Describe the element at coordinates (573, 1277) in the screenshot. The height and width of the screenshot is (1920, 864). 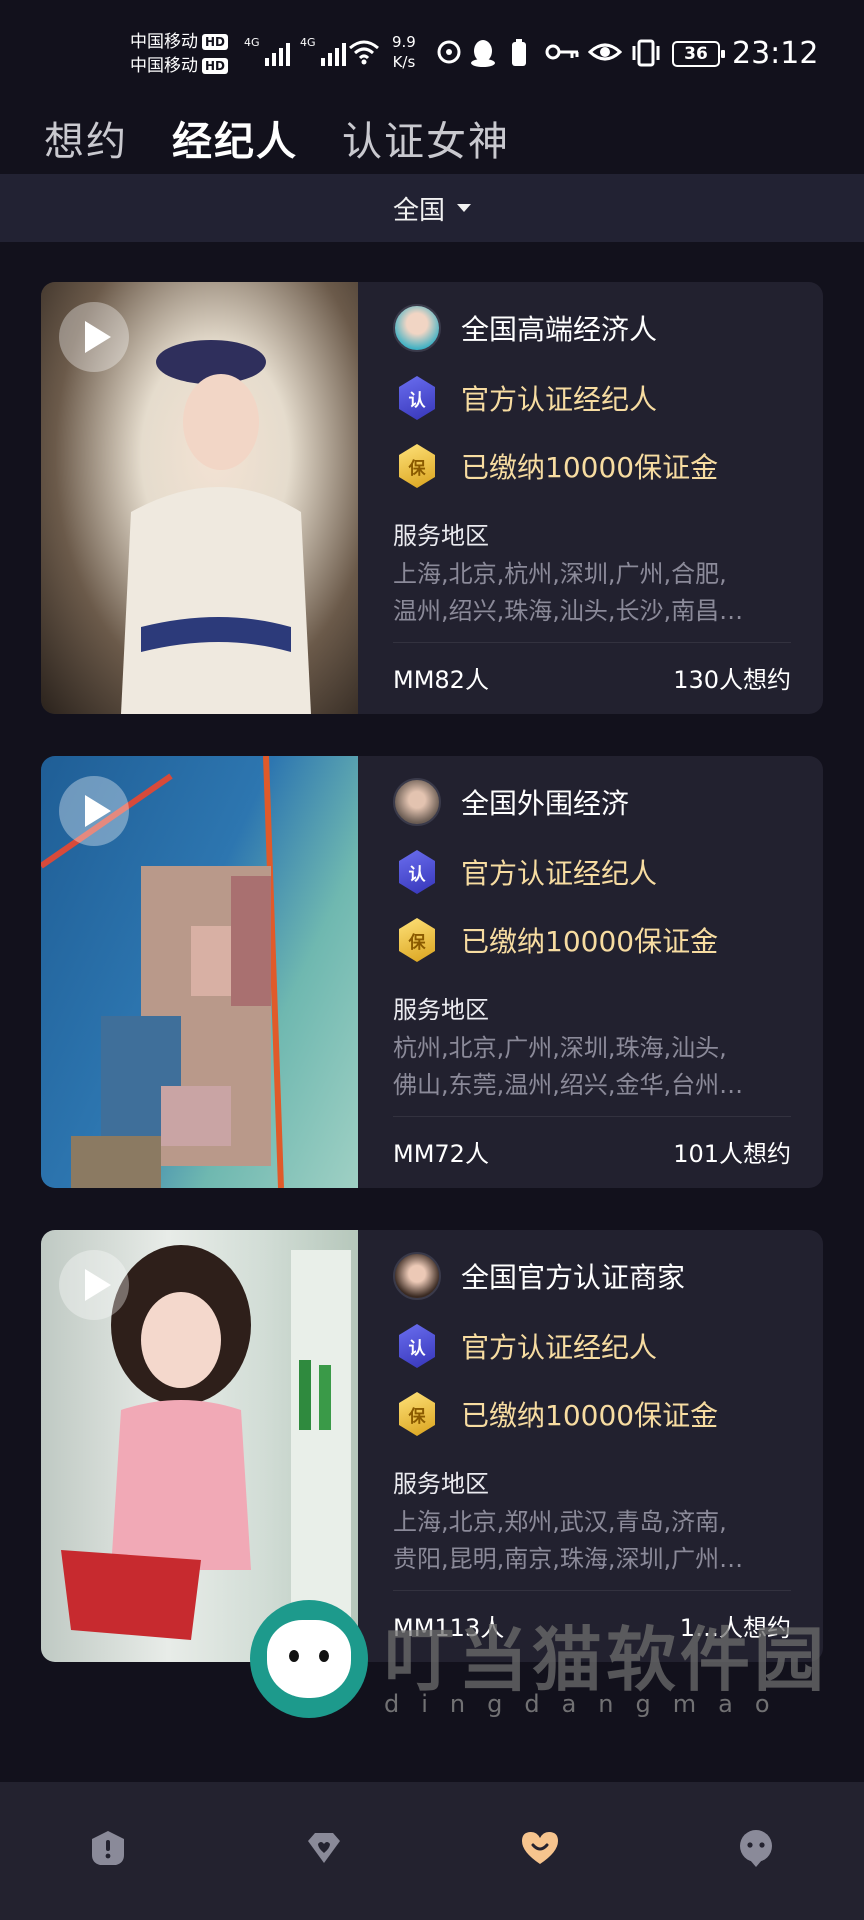
I see `agent-title: 全国官方认证商家` at that location.